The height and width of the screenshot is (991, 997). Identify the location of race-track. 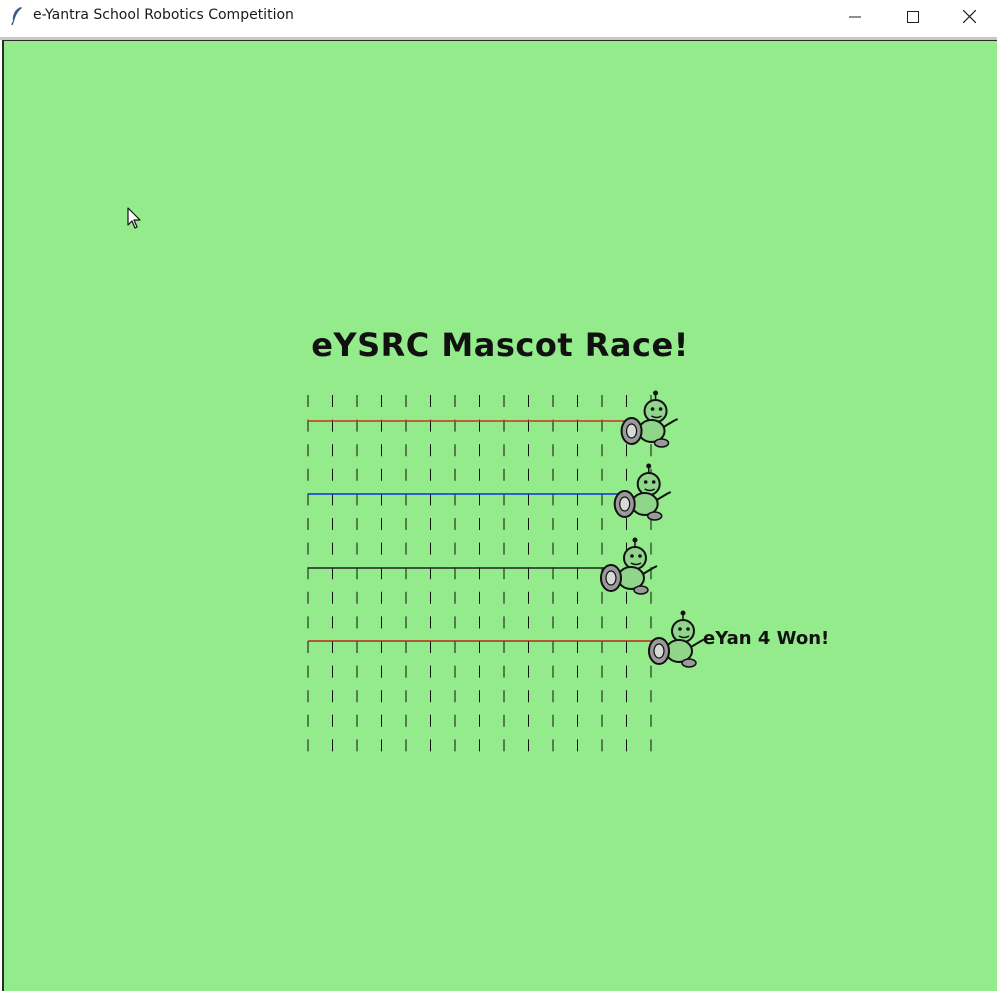
(506, 571).